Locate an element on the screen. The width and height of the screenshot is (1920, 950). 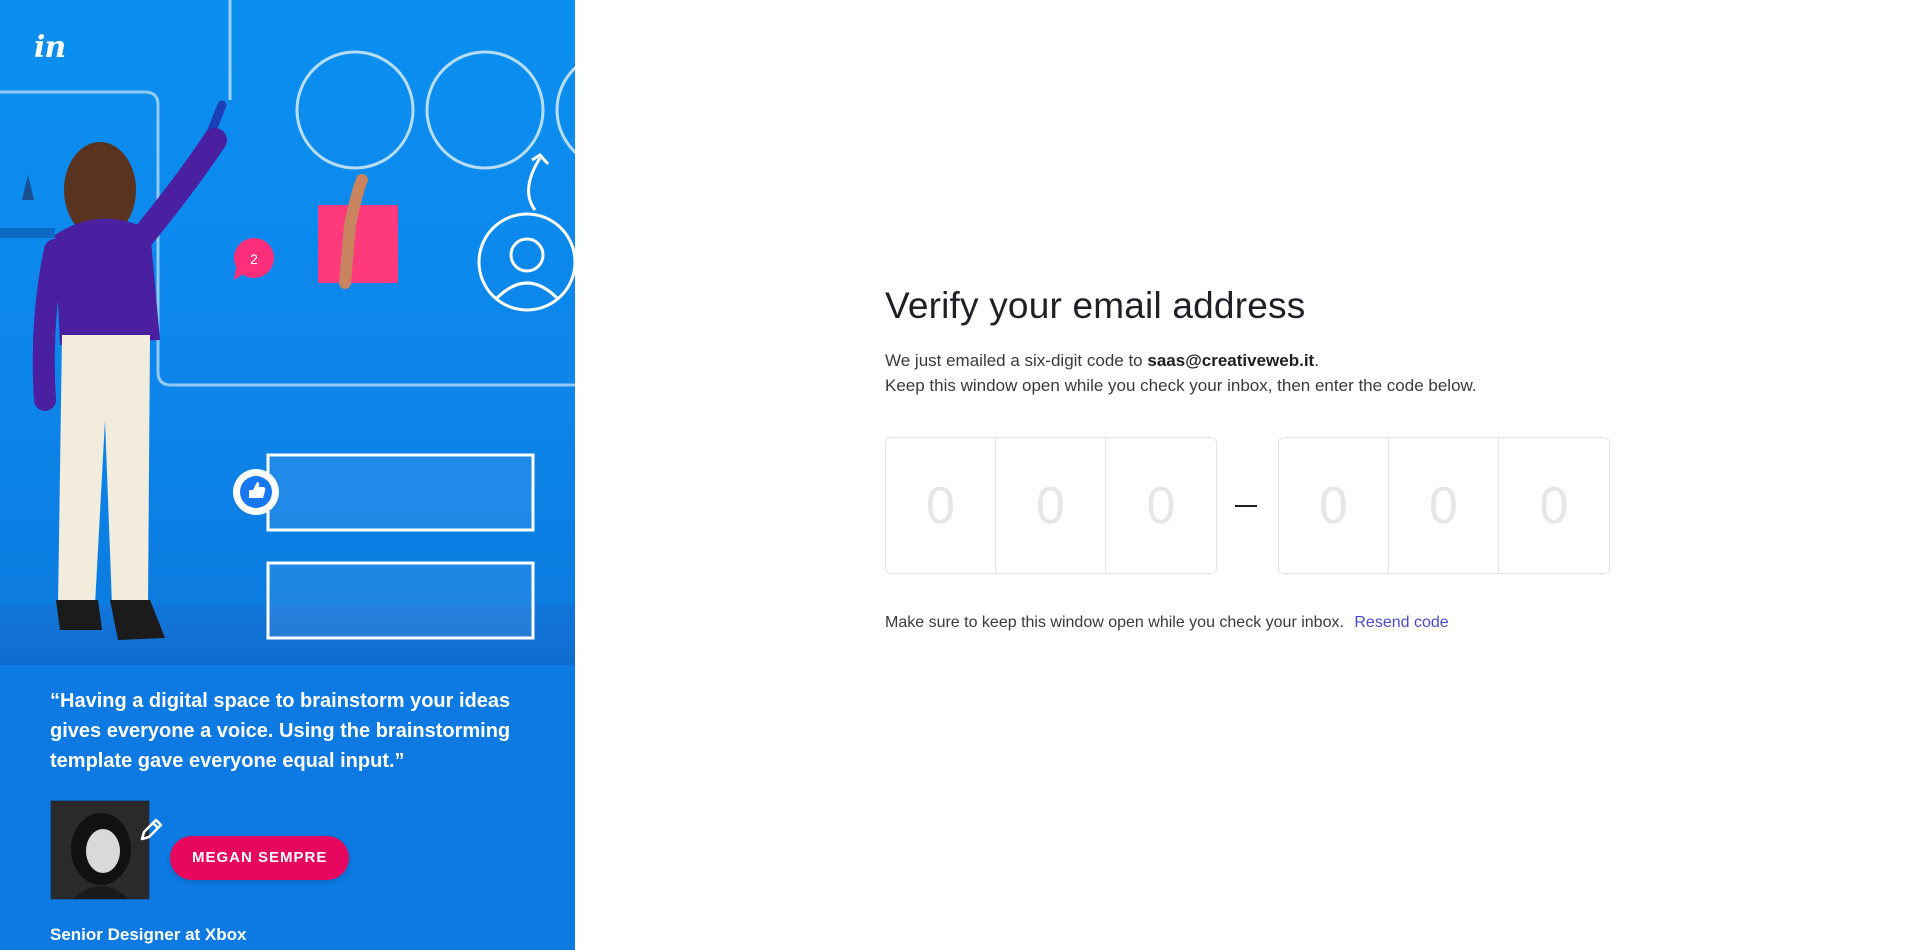
code-group-first: 0 0 0 is located at coordinates (1051, 505).